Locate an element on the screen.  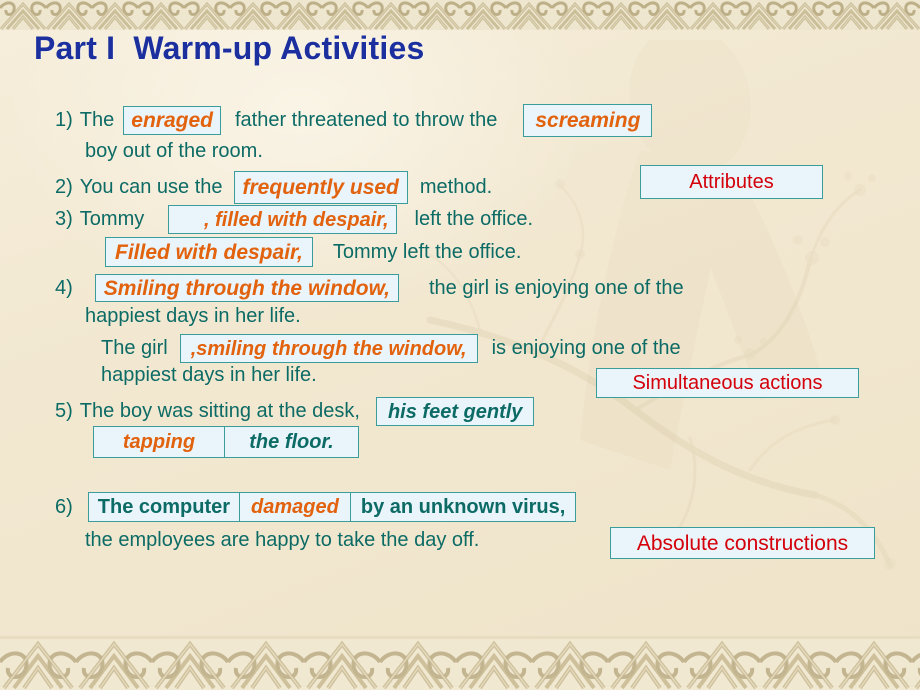
item-4-continuation-text: happiest days in her life. is located at coordinates (193, 316).